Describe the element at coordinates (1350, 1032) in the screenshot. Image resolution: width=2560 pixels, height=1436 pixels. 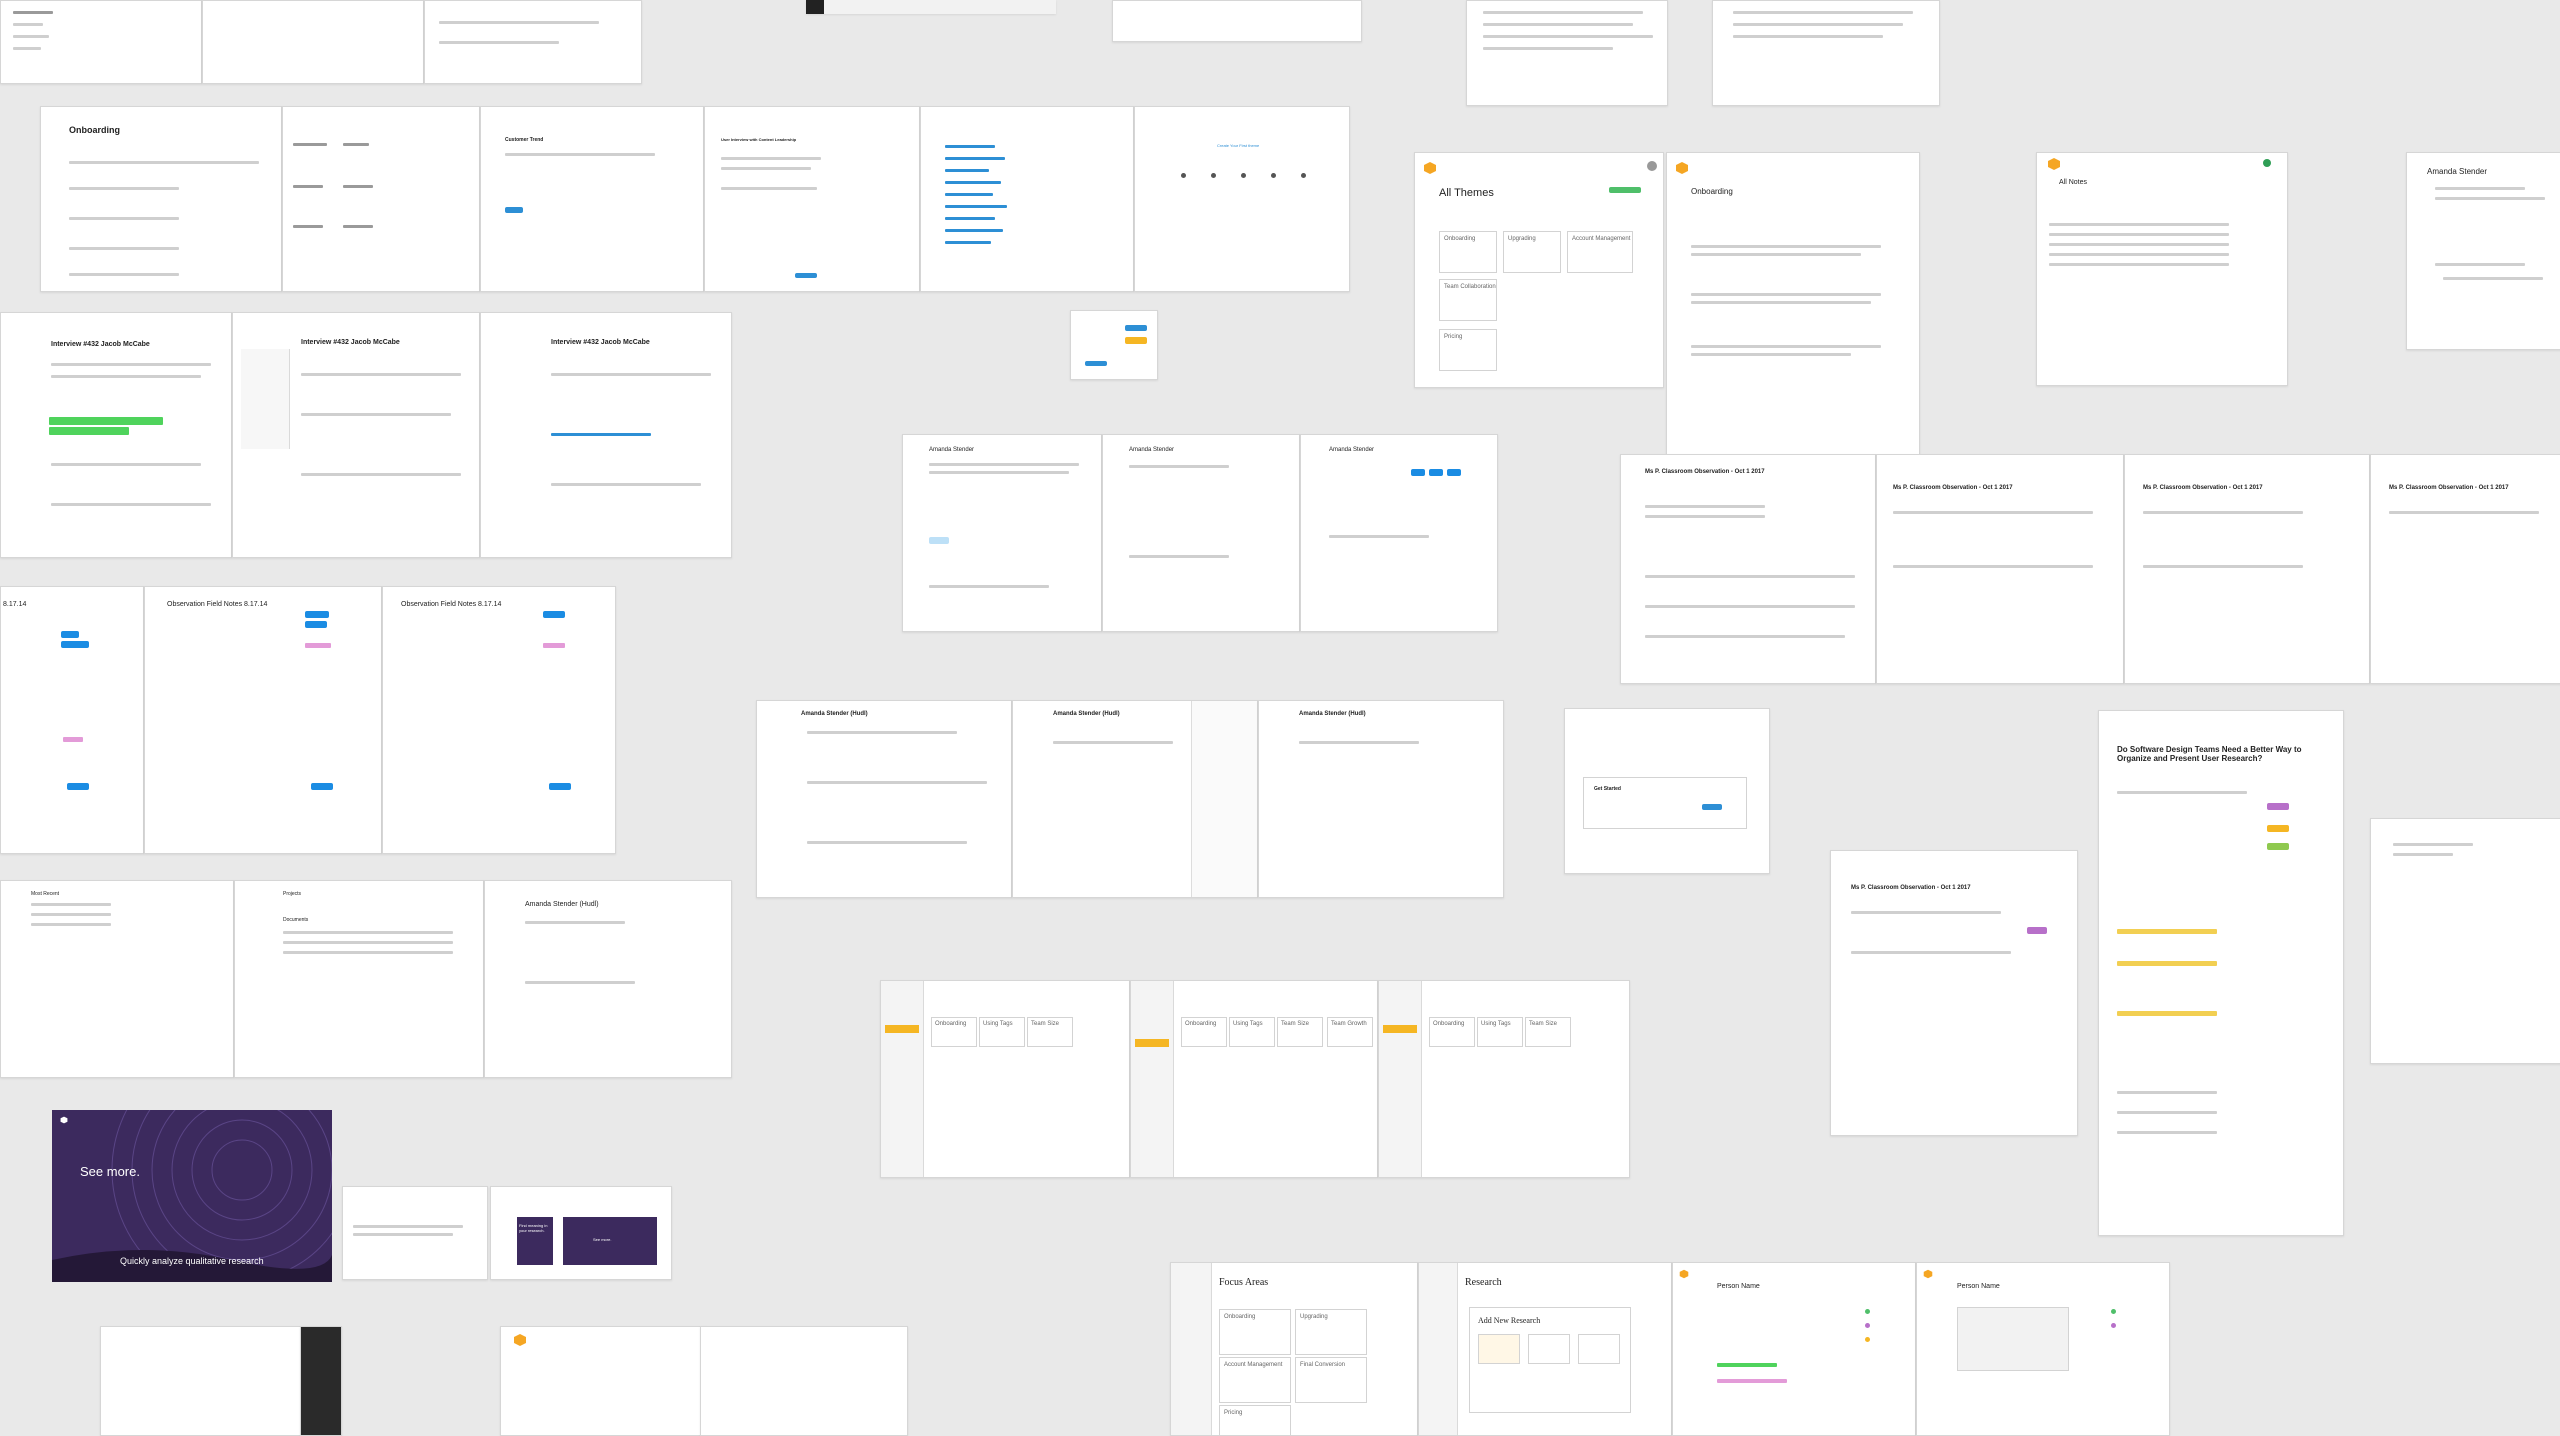
I see `theme-card: Team Growth` at that location.